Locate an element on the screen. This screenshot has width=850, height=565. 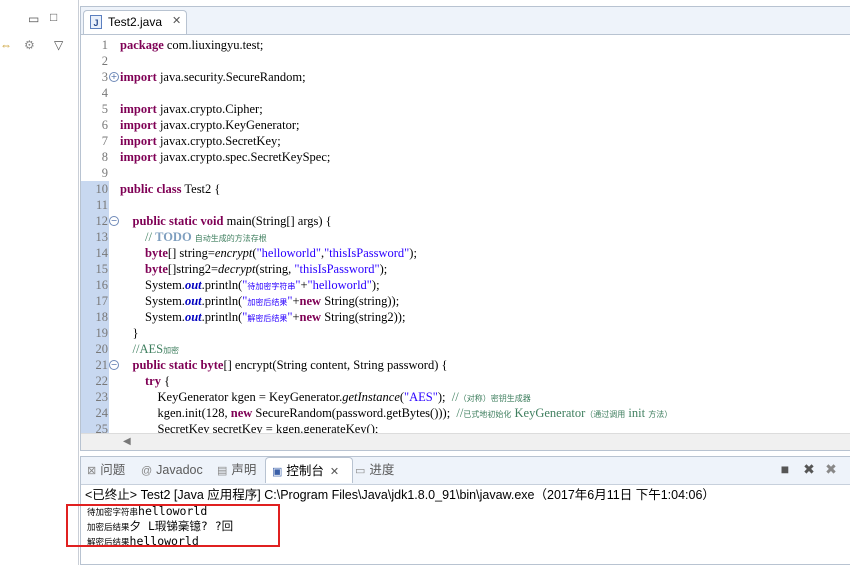
code-text: public static void main(String[] args) { is located at coordinates (232, 221).